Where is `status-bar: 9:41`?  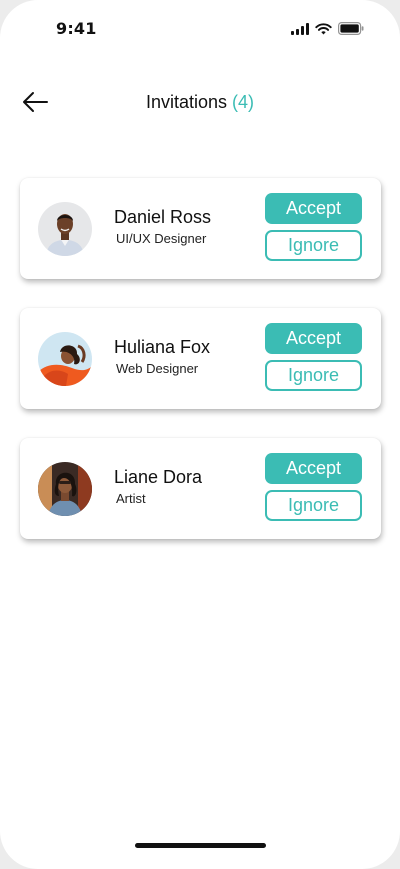 status-bar: 9:41 is located at coordinates (200, 27).